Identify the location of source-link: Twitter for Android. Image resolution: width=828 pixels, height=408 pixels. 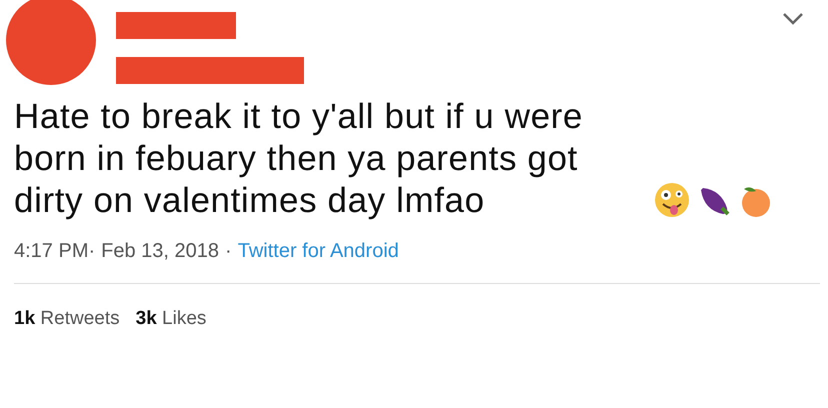
(318, 251).